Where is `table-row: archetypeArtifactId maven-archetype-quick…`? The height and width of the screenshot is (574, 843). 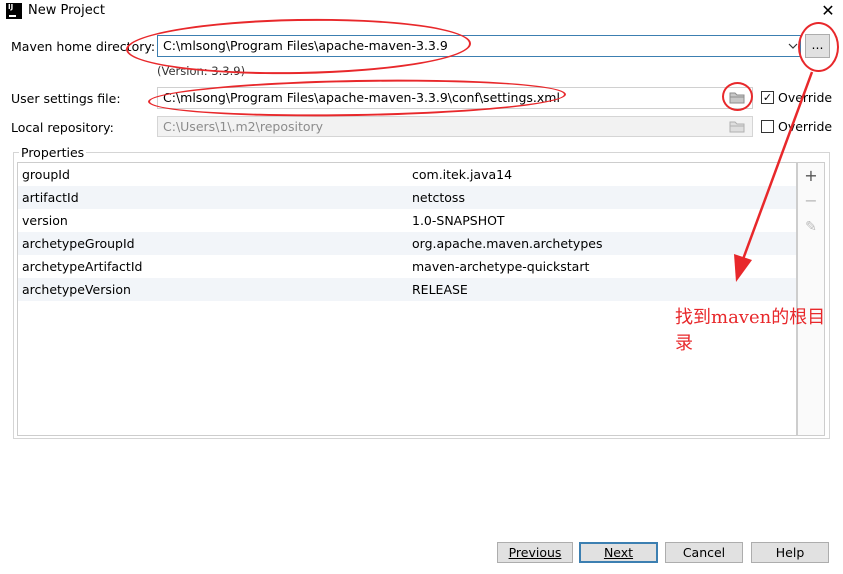 table-row: archetypeArtifactId maven-archetype-quick… is located at coordinates (407, 266).